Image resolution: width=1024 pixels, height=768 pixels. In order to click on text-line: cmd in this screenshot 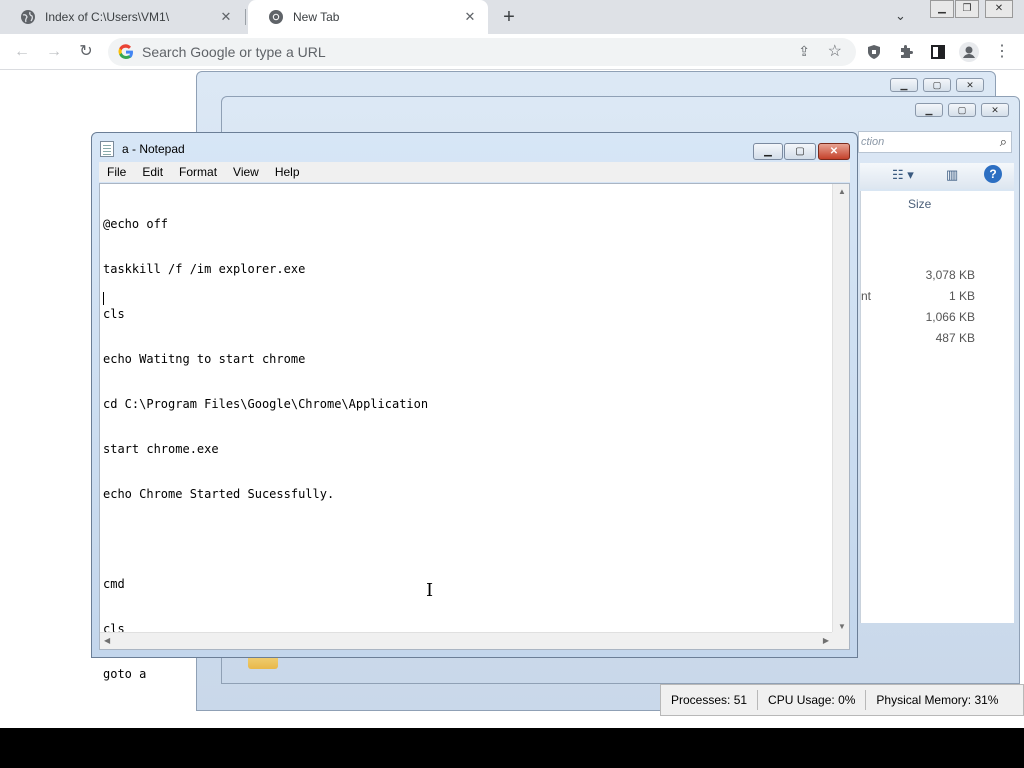, I will do `click(114, 584)`.